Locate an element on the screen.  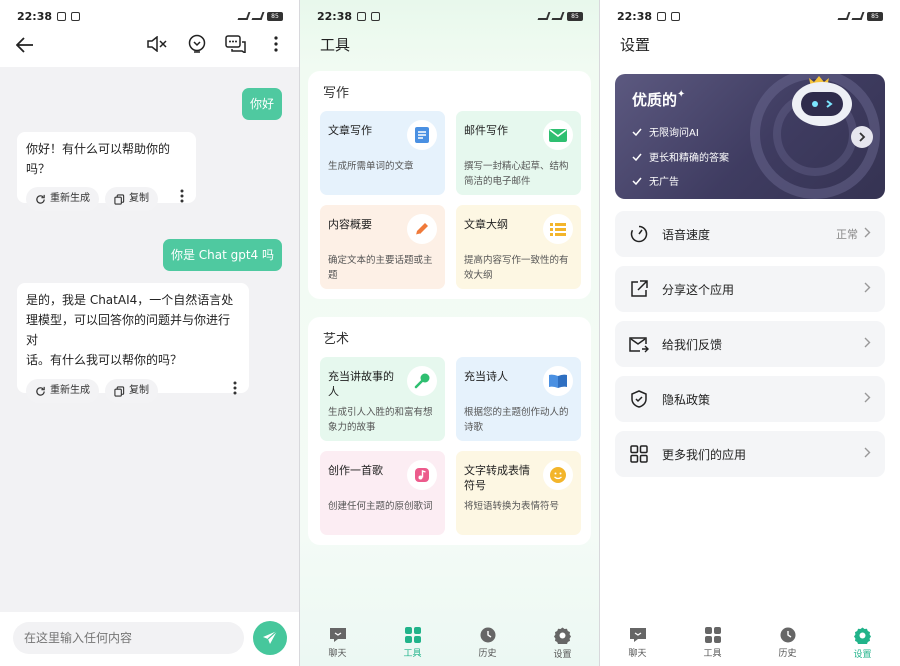
tab-label: 聊天 is located at coordinates (637, 654).